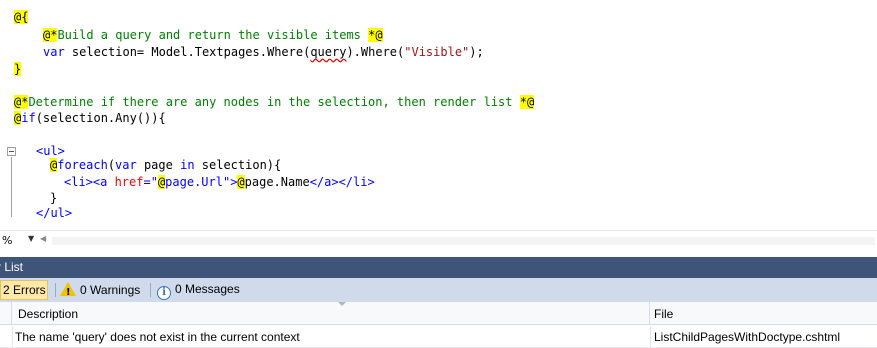  Describe the element at coordinates (166, 165) in the screenshot. I see `code-line-10: @foreach(var page in selection){` at that location.